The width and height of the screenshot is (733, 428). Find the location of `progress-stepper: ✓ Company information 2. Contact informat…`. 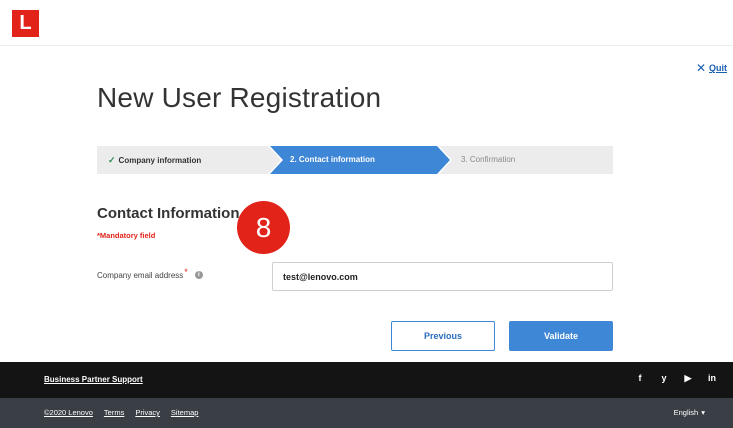

progress-stepper: ✓ Company information 2. Contact informat… is located at coordinates (355, 160).